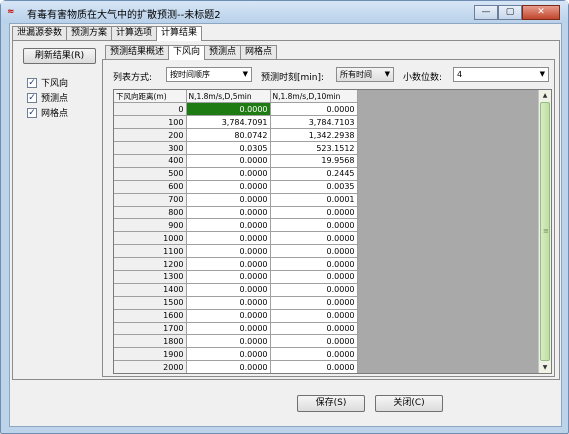  What do you see at coordinates (59, 56) in the screenshot?
I see `refresh-results-button: 刷新结果(R)` at bounding box center [59, 56].